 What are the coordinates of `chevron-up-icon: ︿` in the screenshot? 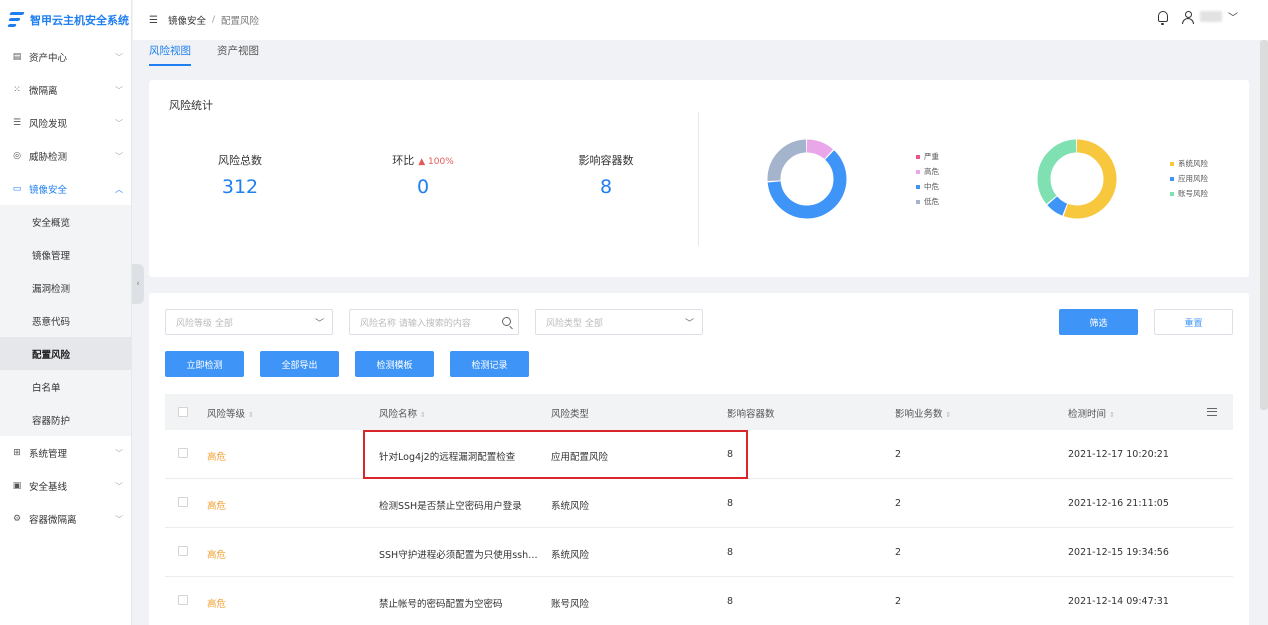 It's located at (119, 189).